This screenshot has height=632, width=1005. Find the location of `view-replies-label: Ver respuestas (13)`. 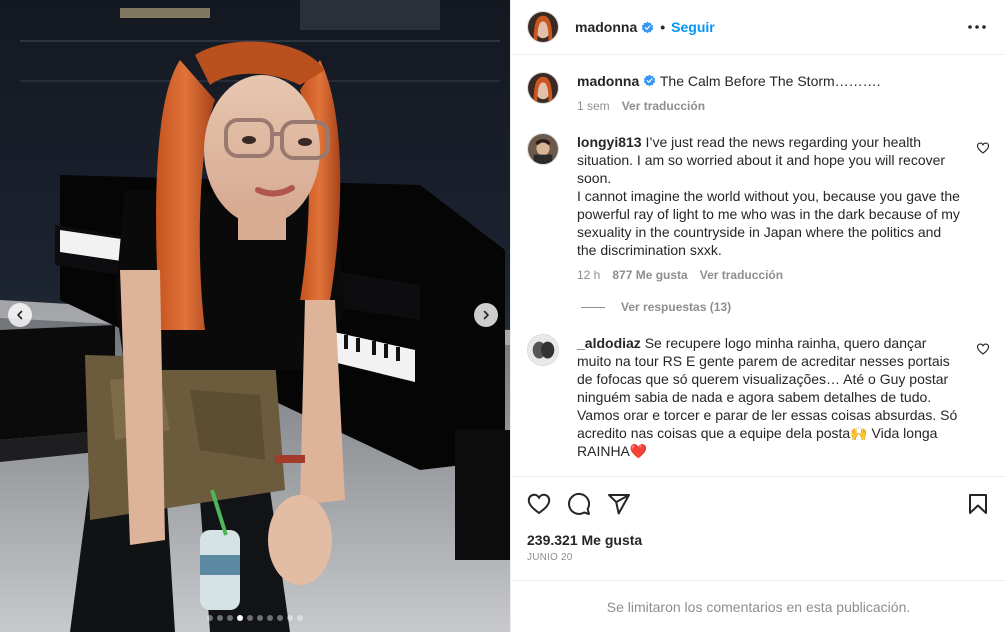

view-replies-label: Ver respuestas (13) is located at coordinates (676, 307).